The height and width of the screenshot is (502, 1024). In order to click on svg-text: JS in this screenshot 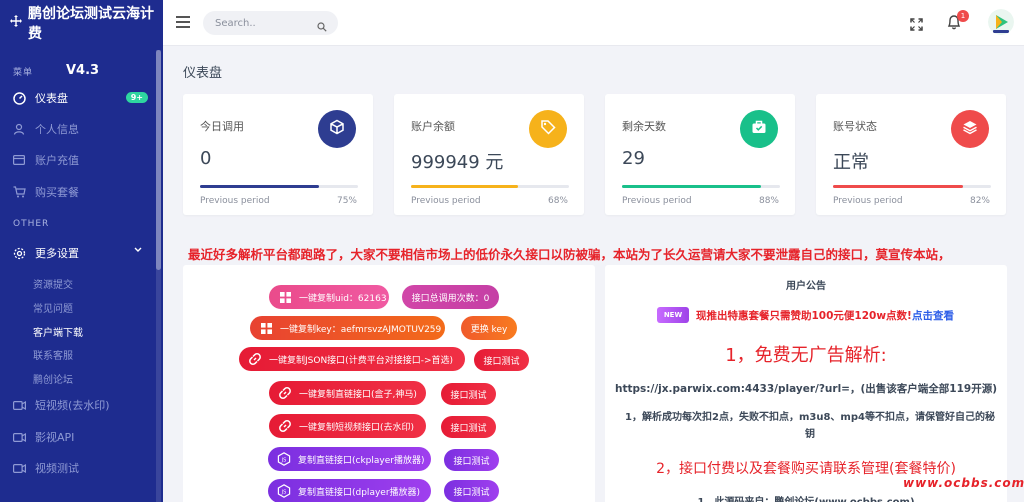, I will do `click(284, 492)`.